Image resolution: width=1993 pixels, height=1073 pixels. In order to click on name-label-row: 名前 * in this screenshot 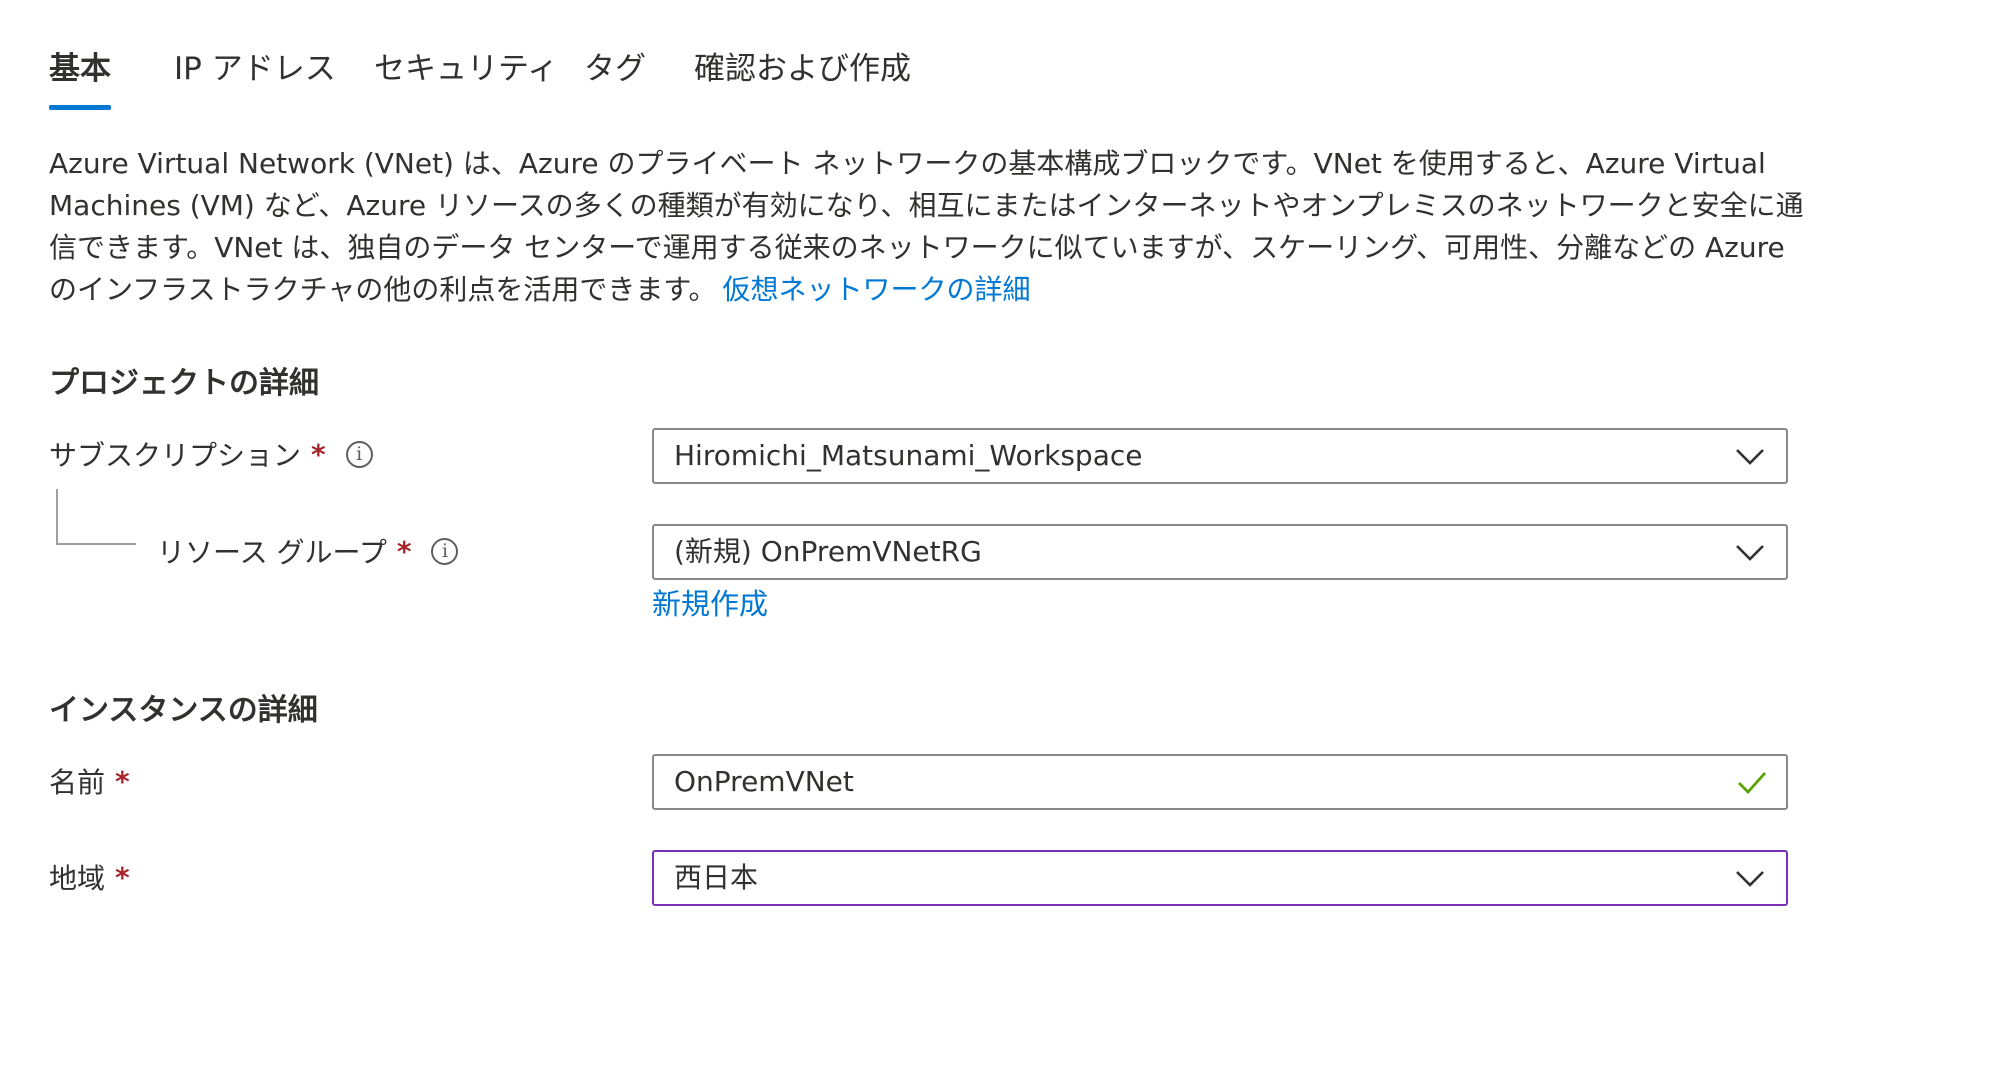, I will do `click(89, 781)`.